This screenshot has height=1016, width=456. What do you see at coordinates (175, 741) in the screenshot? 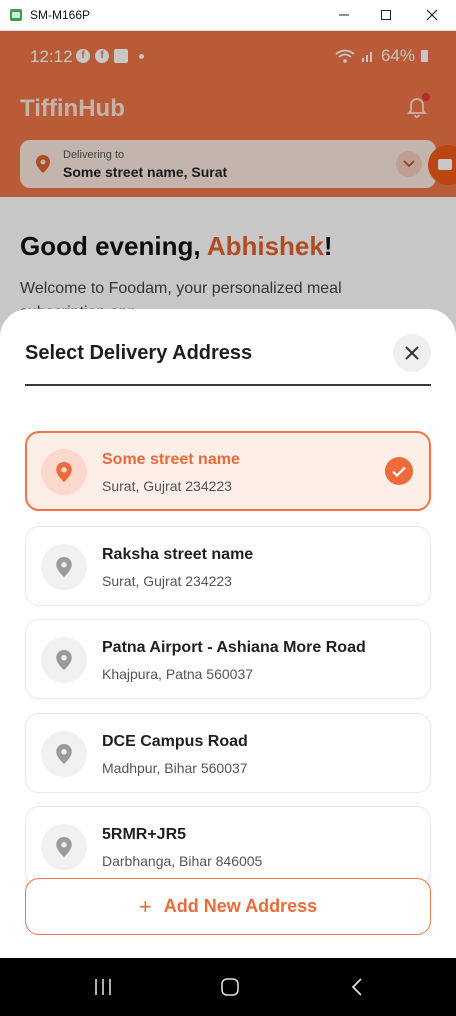
I see `address-title: DCE Campus Road` at bounding box center [175, 741].